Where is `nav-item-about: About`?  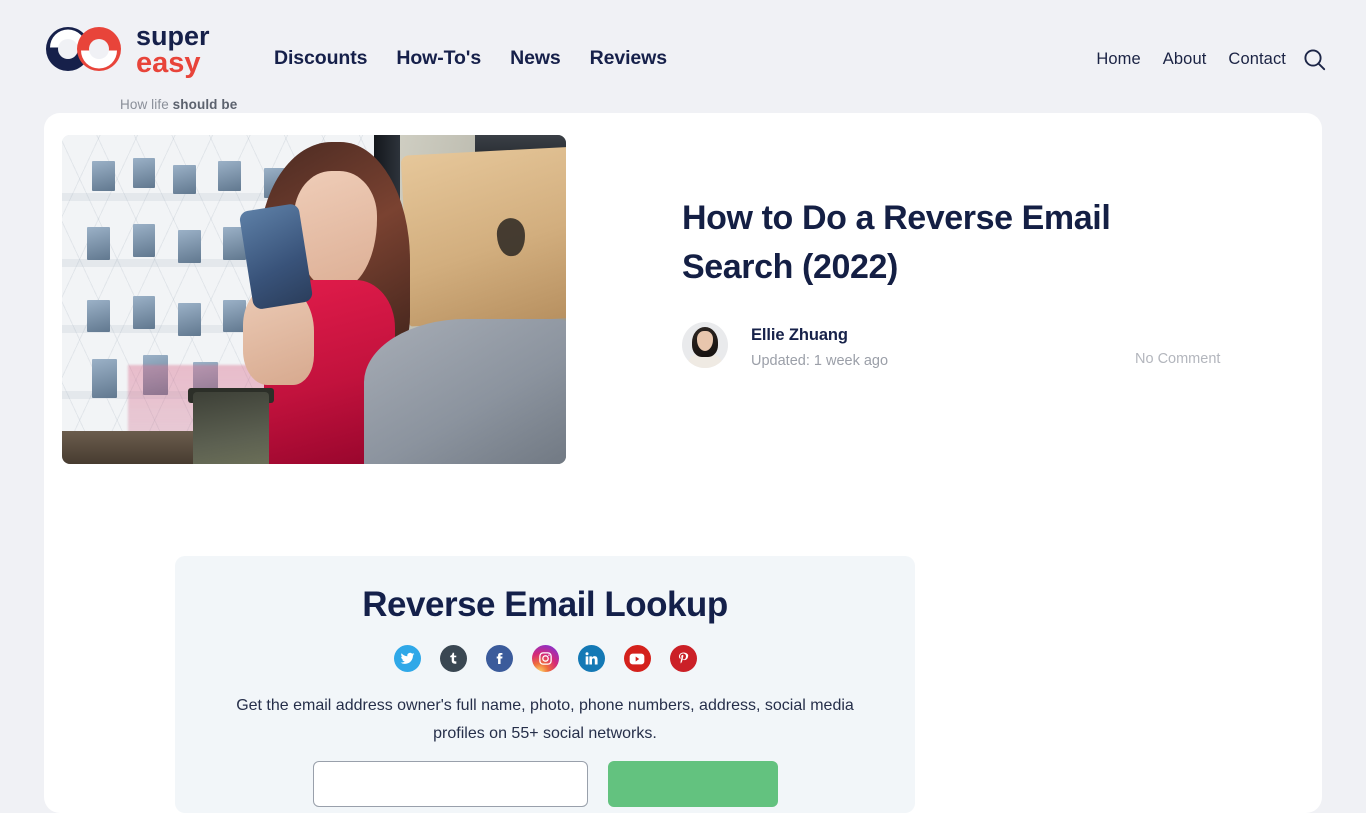
nav-item-about: About is located at coordinates (1185, 59).